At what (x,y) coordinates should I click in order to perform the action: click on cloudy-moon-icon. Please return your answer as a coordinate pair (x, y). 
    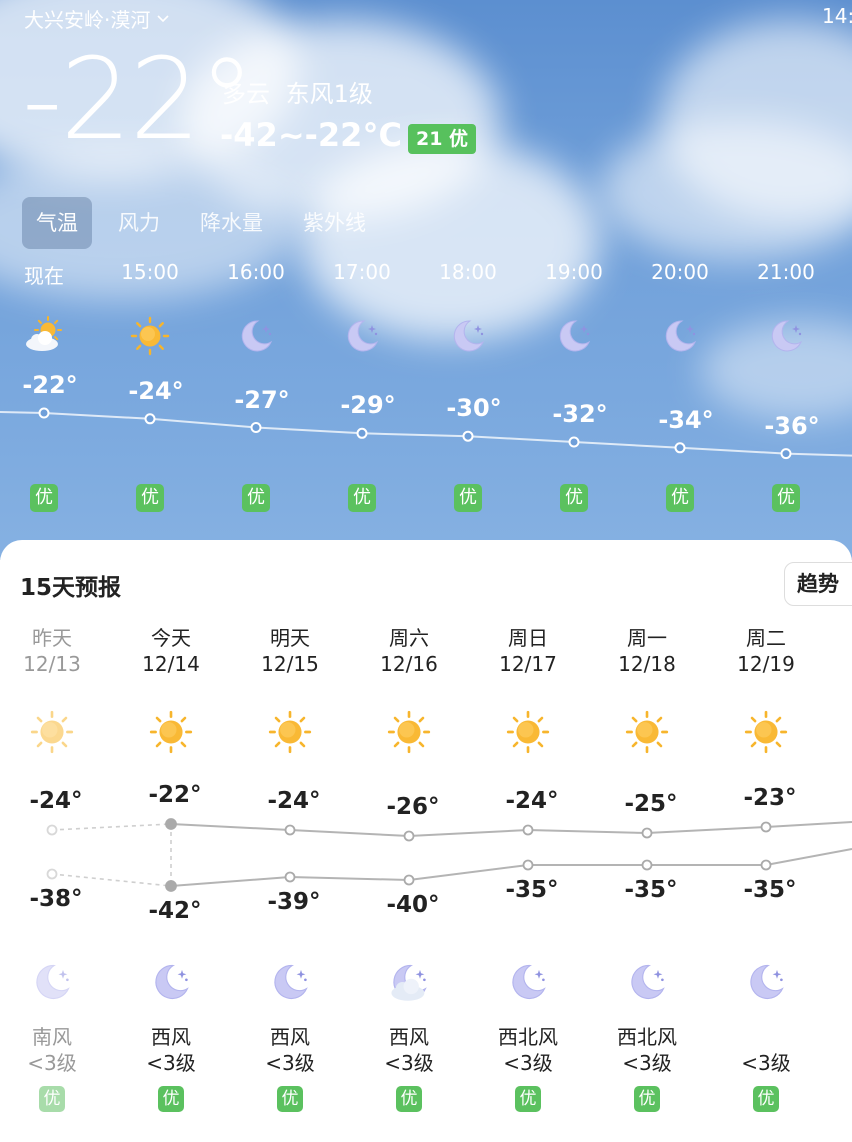
    Looking at the image, I should click on (409, 982).